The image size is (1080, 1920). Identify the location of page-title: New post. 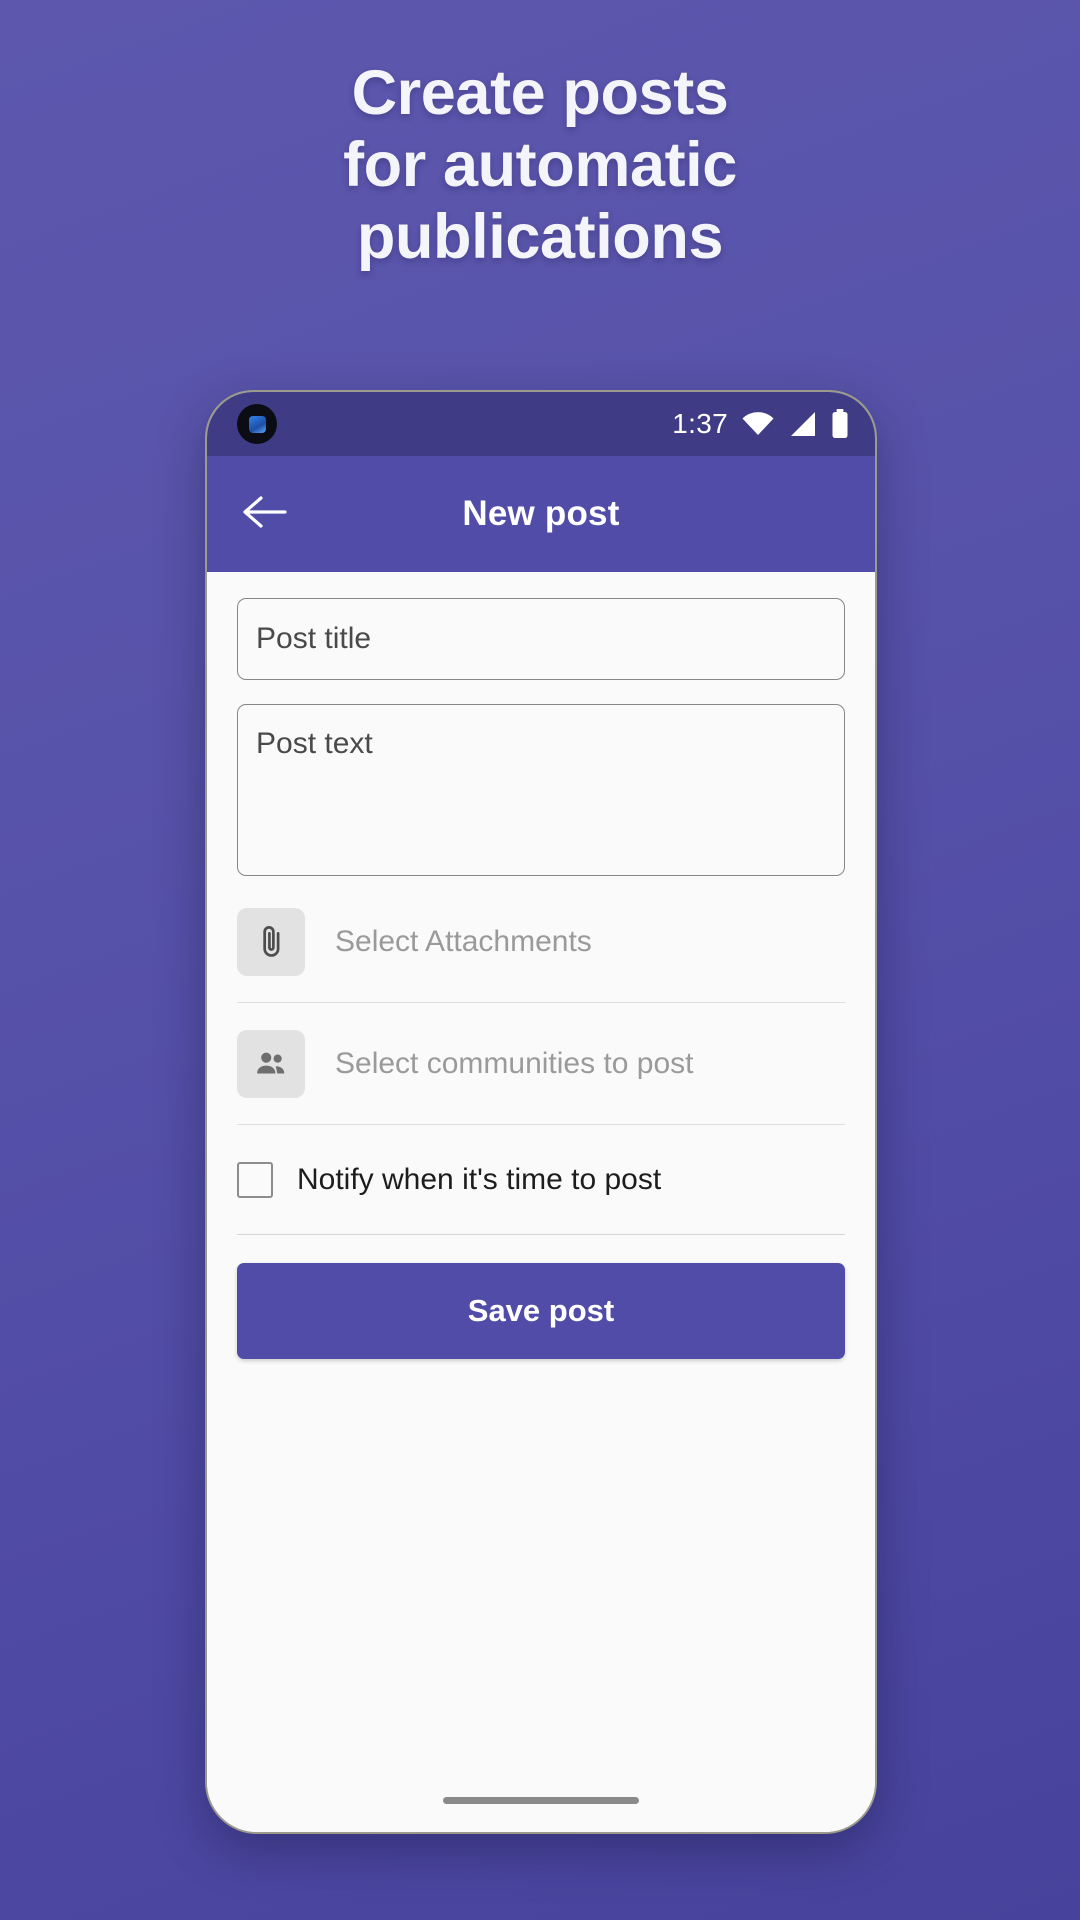
(541, 513).